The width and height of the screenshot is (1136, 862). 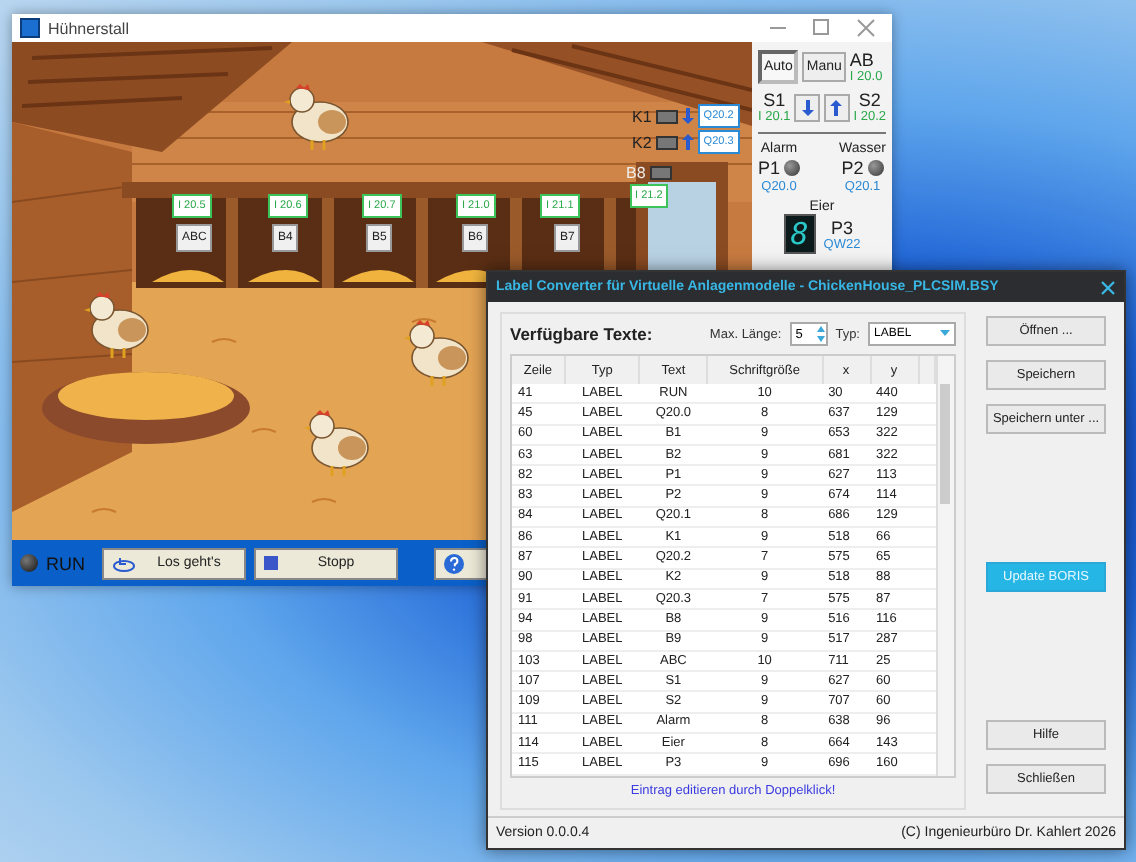 What do you see at coordinates (453, 563) in the screenshot?
I see `help-icon` at bounding box center [453, 563].